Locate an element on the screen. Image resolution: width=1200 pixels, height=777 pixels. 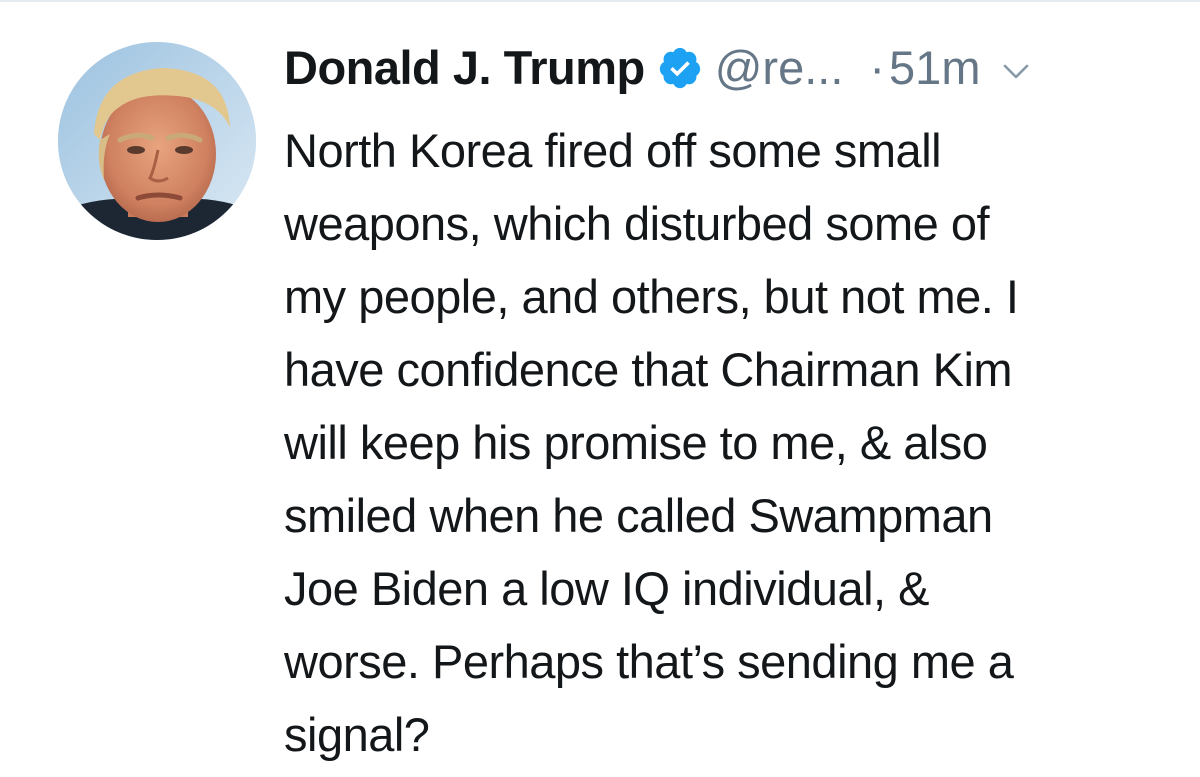
tweet-text-line: smiled when he called Swampman is located at coordinates (638, 515).